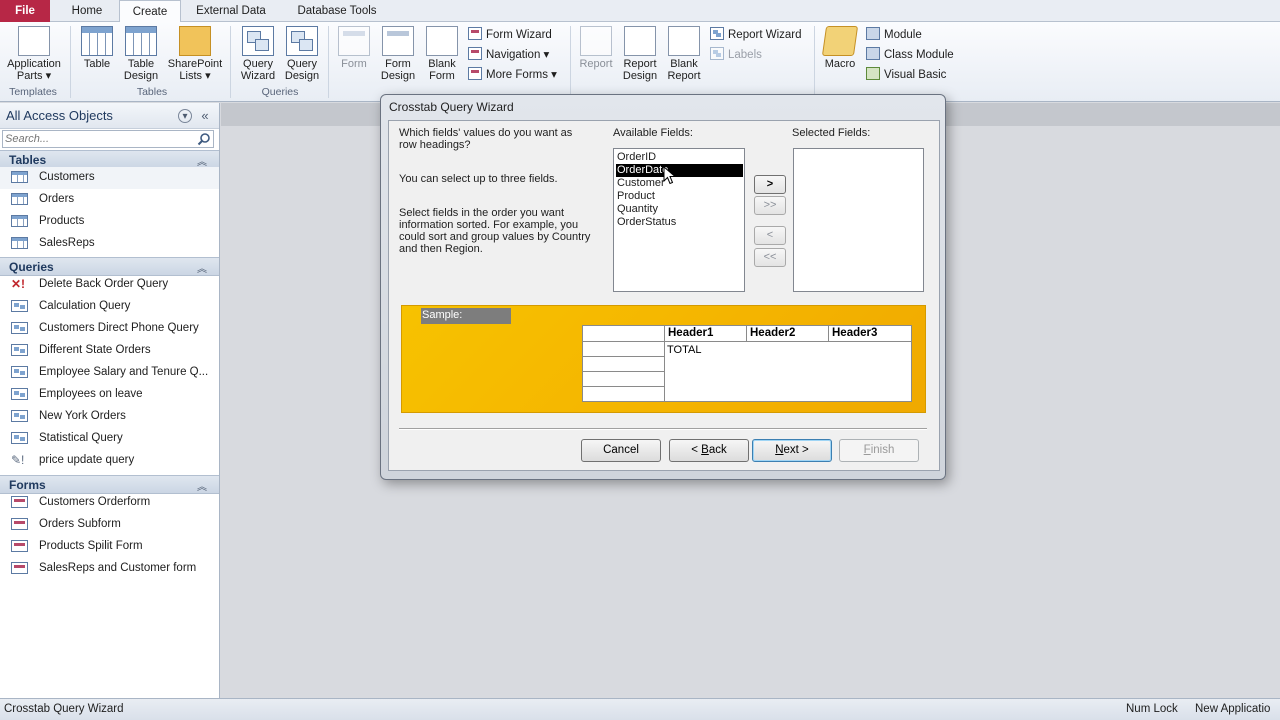 Image resolution: width=1280 pixels, height=720 pixels. I want to click on table-button: Table, so click(97, 48).